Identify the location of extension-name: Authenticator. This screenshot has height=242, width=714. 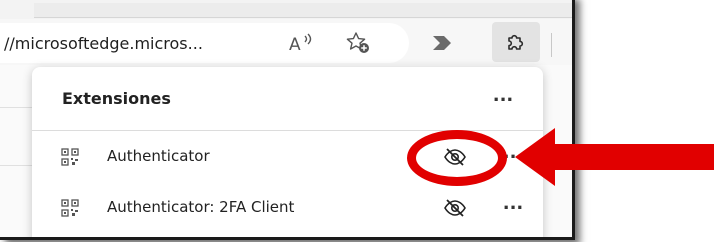
(158, 156).